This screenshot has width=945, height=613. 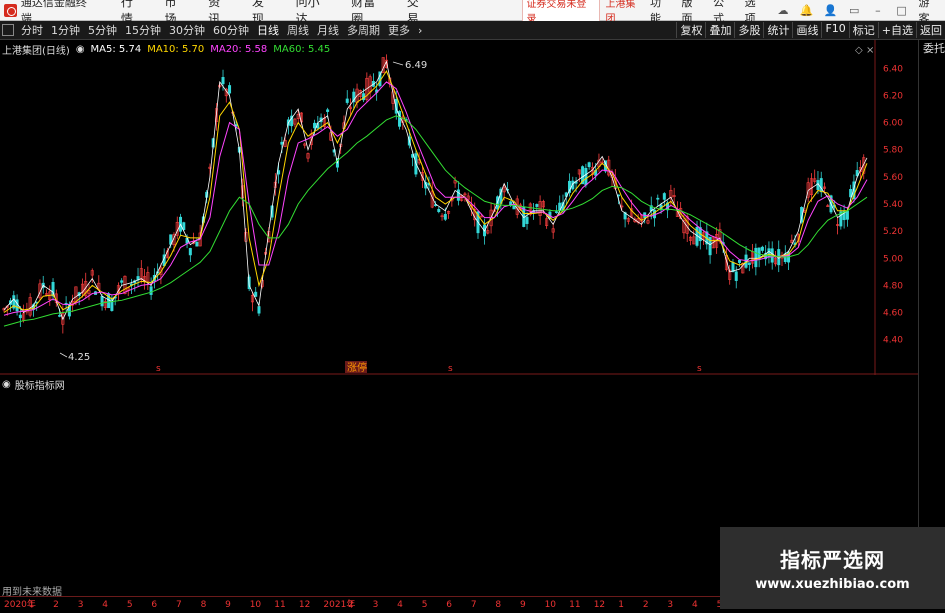 What do you see at coordinates (878, 10) in the screenshot?
I see `minimize-icon: –` at bounding box center [878, 10].